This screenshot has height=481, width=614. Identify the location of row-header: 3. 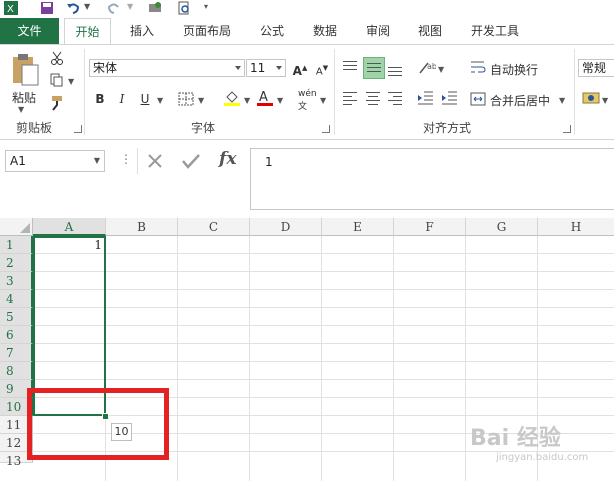
(16, 281).